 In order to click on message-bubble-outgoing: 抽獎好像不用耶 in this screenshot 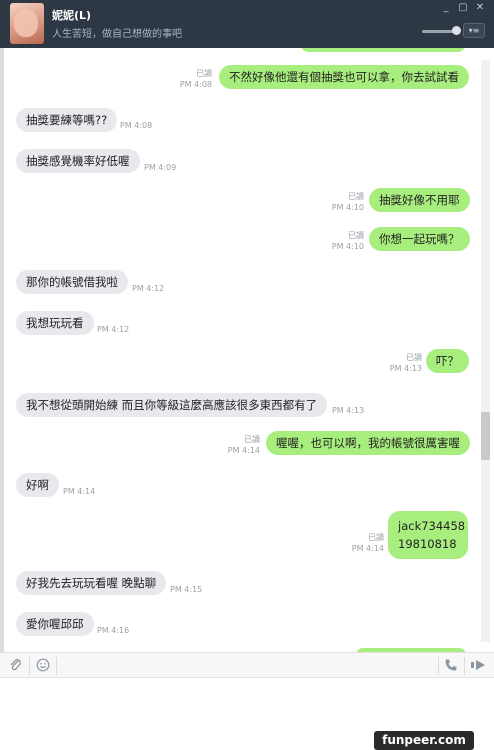, I will do `click(419, 200)`.